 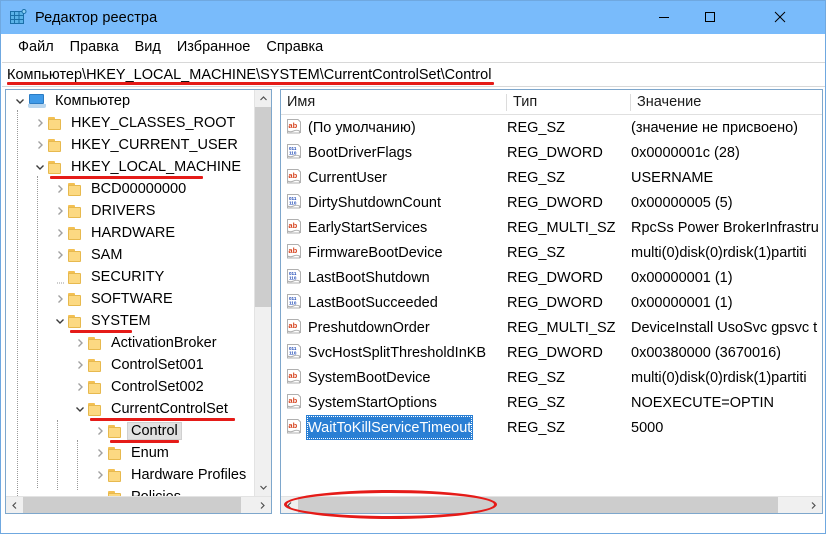 What do you see at coordinates (289, 505) in the screenshot?
I see `list-scroll-left-arrow-icon` at bounding box center [289, 505].